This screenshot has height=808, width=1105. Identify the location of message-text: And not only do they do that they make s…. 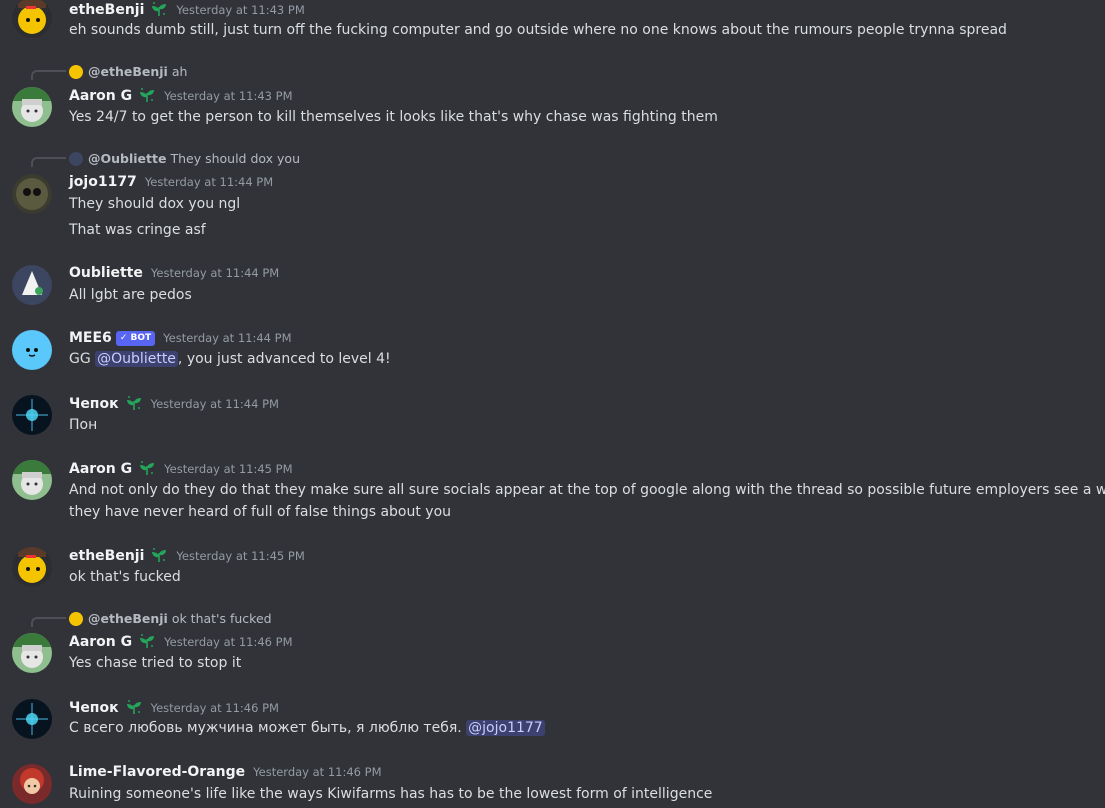
(587, 490).